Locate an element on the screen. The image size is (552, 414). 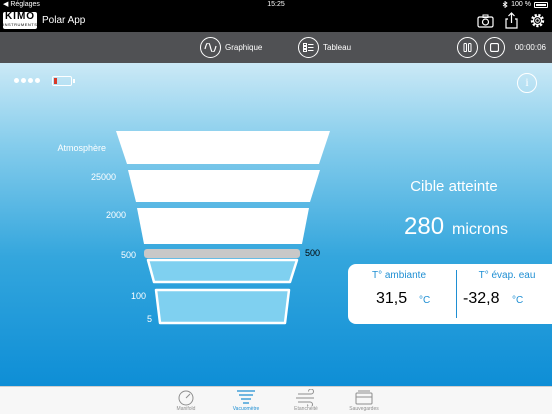
kimo-logo: KIMO INSTRUMENTS is located at coordinates (20, 20).